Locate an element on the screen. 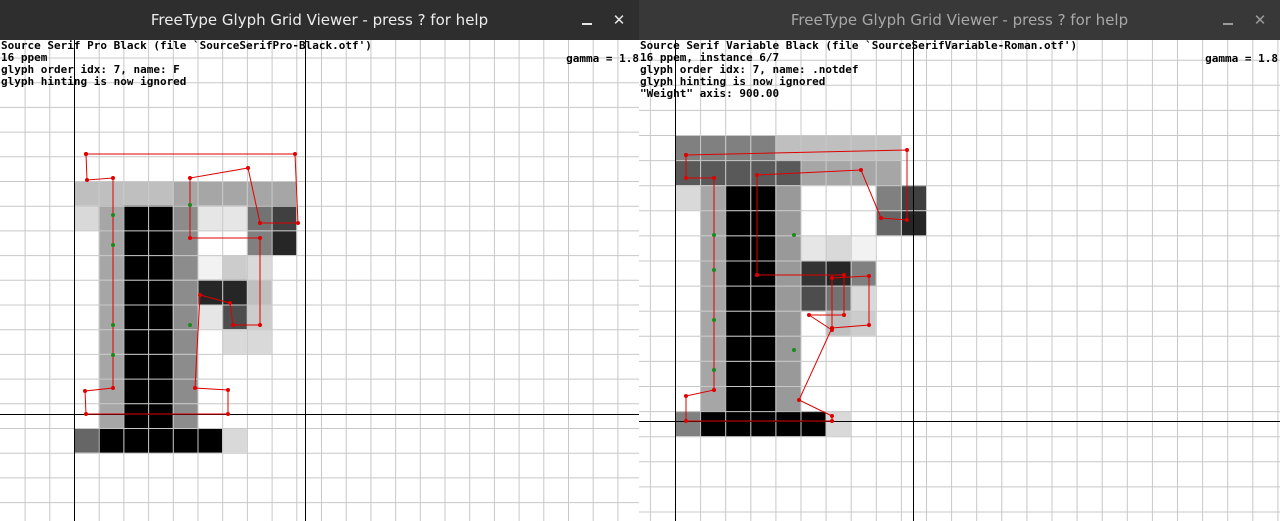  info-line: glyph hinting is now ignored is located at coordinates (94, 81).